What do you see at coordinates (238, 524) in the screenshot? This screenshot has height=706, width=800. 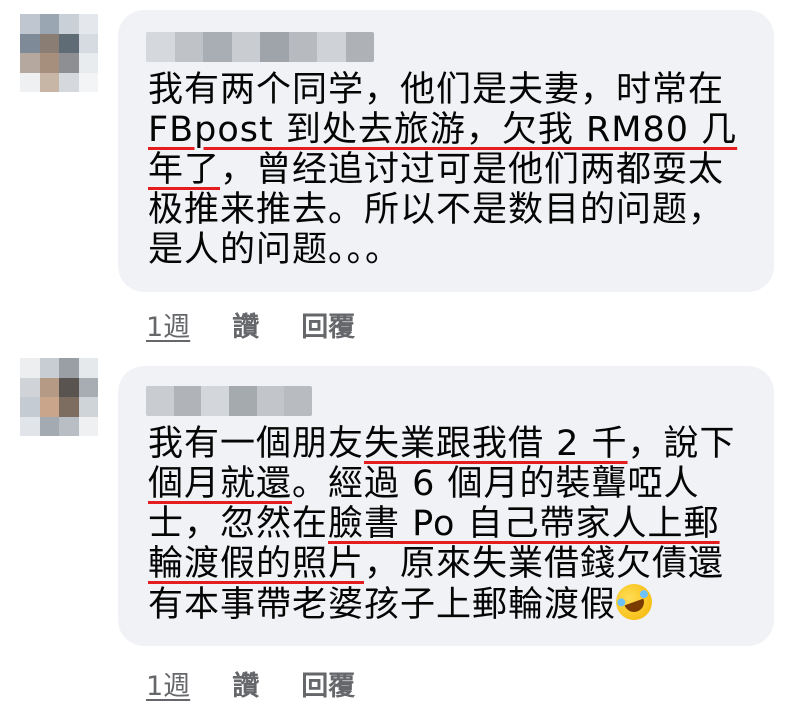 I see `text-segment: 士，忽然在` at bounding box center [238, 524].